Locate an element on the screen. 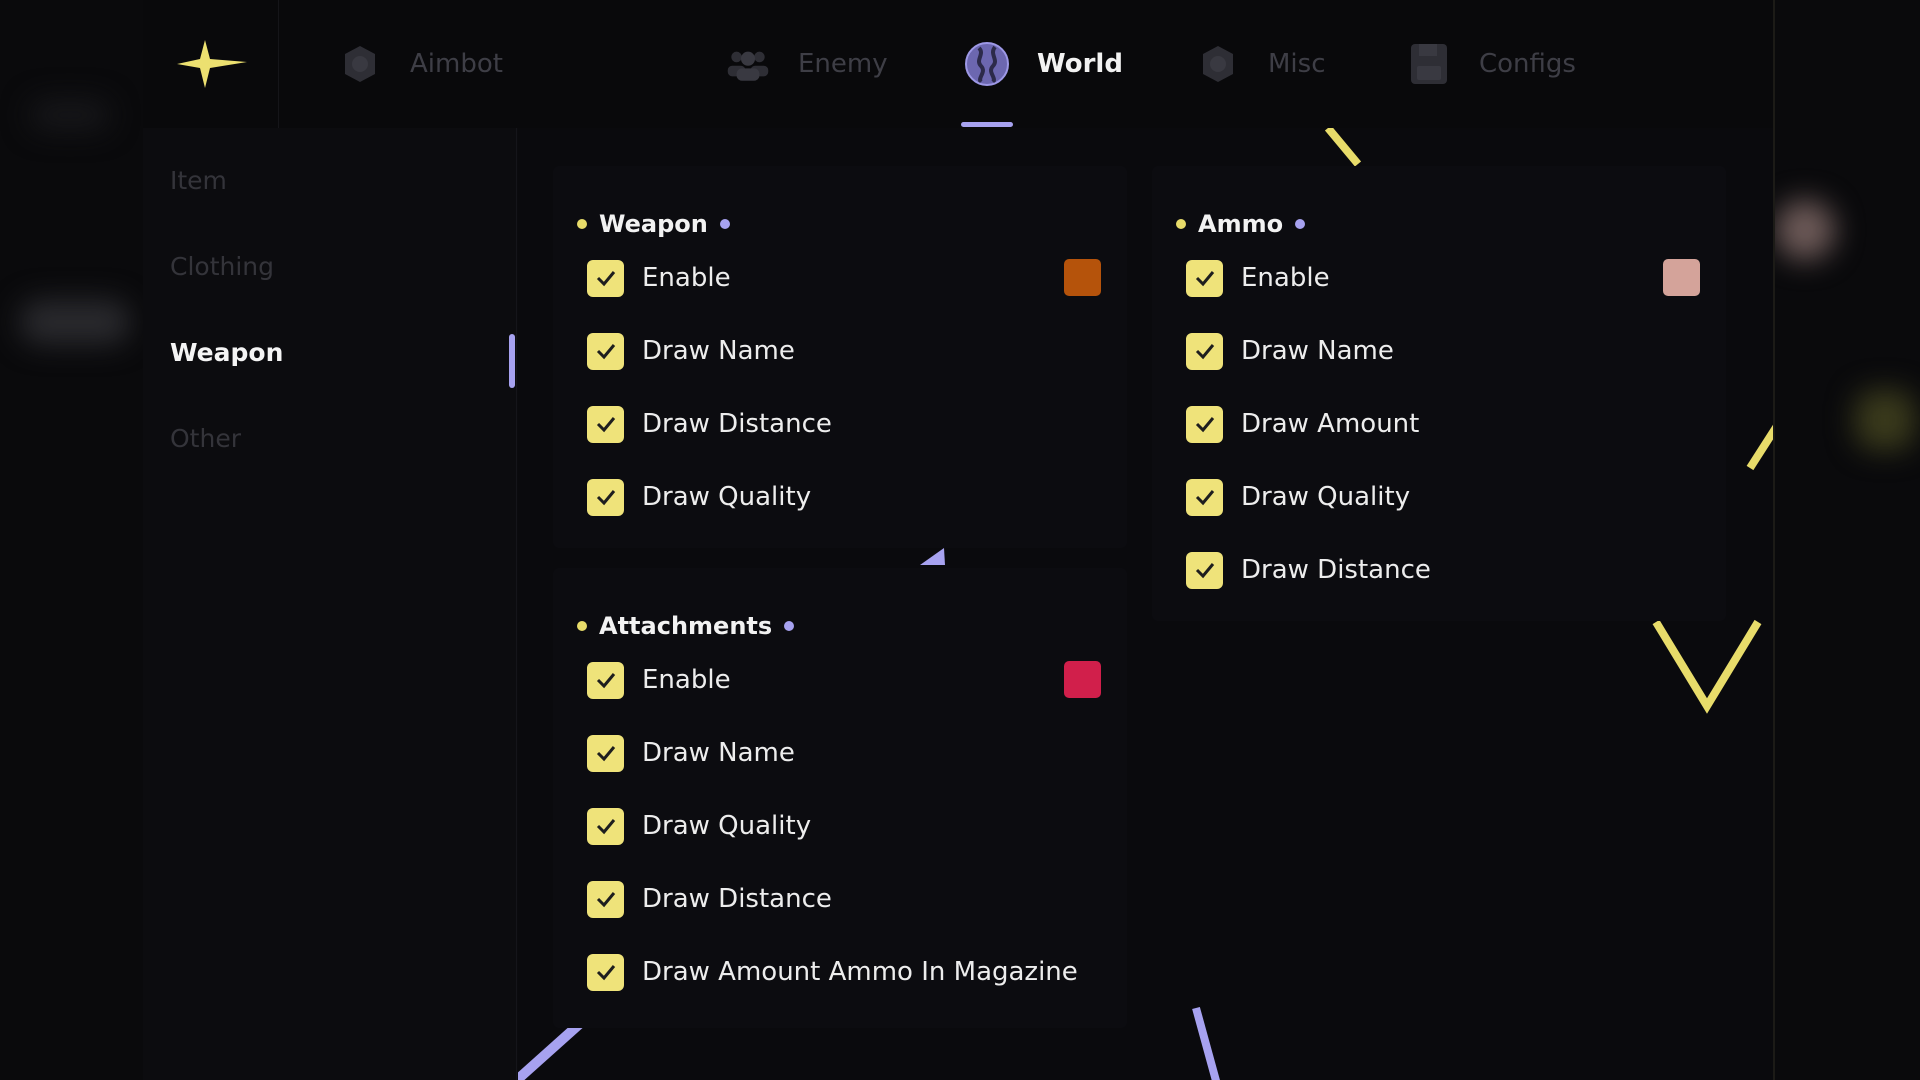  panel-title: Ammo is located at coordinates (1241, 224).